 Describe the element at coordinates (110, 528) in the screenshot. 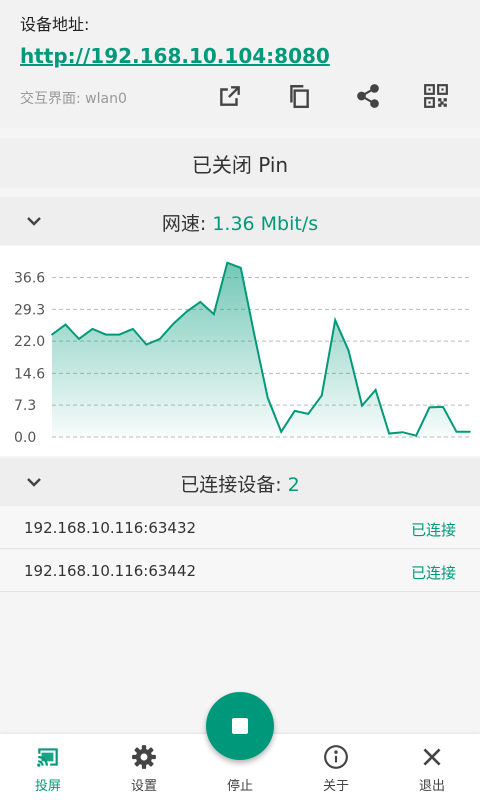

I see `client-address: 192.168.10.116:63432` at that location.